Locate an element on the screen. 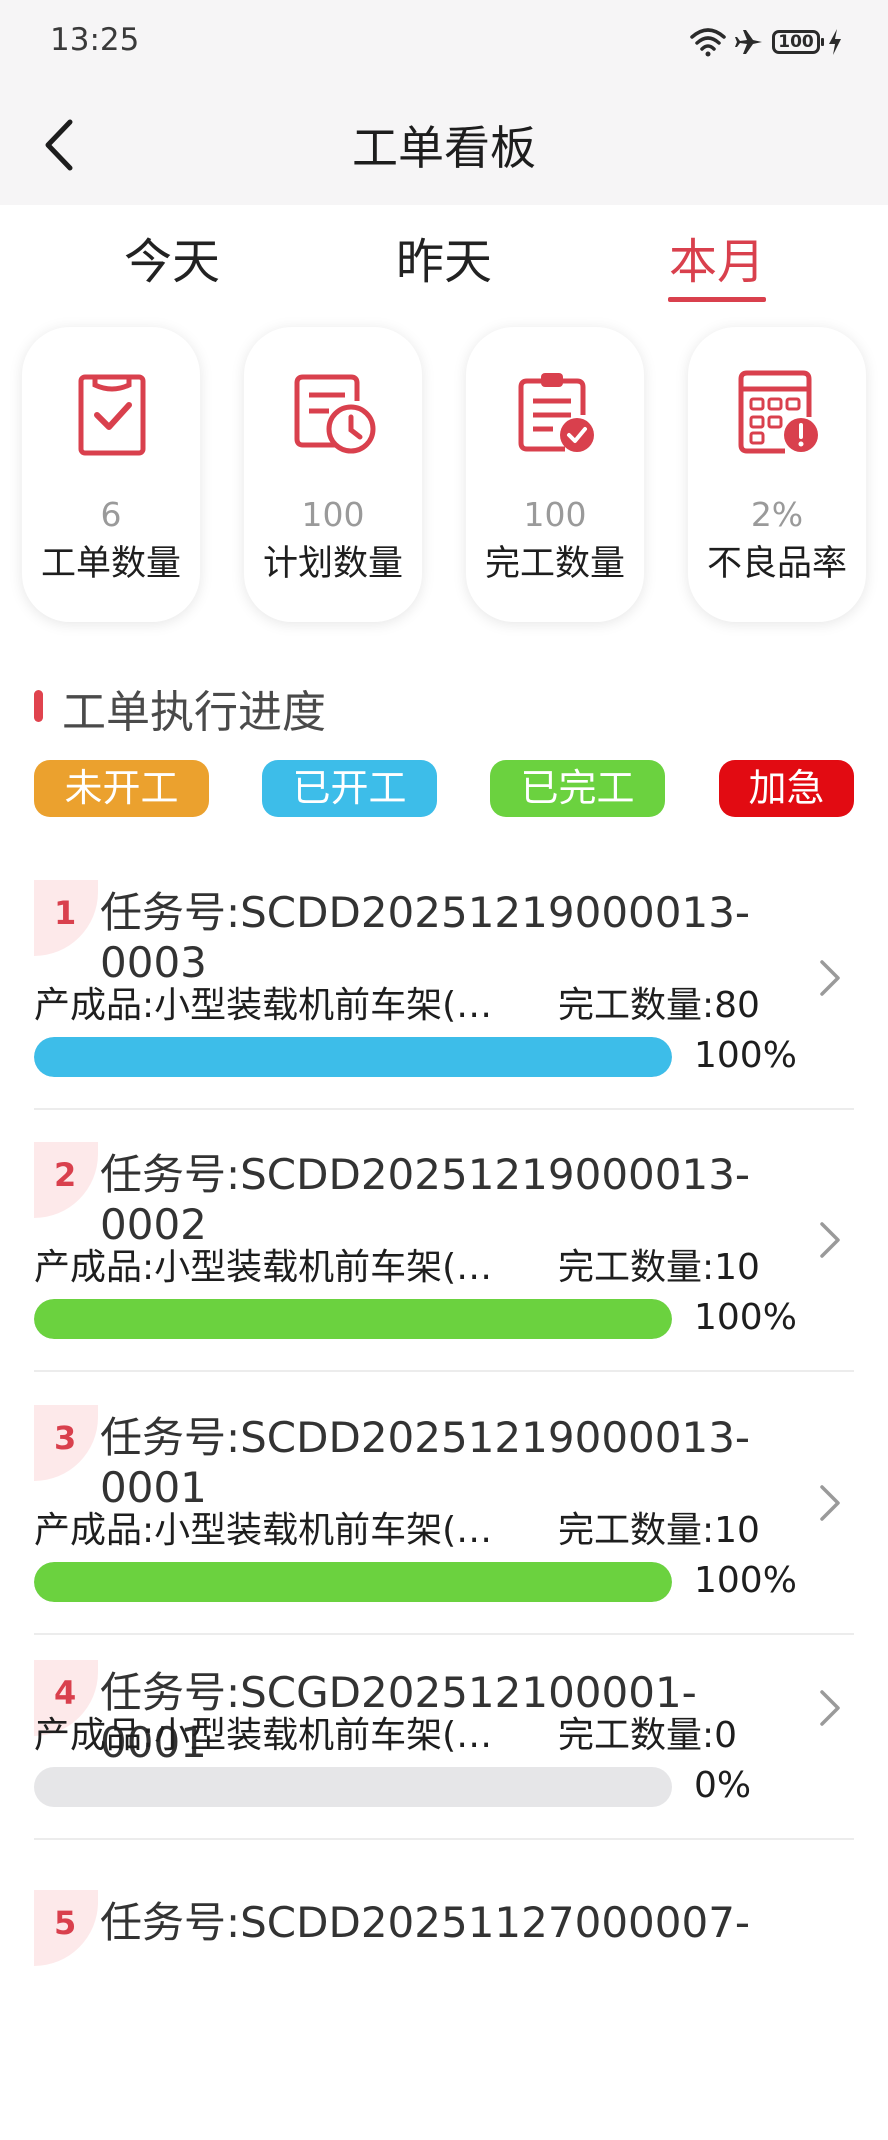 The image size is (888, 2140). stat-value: 2% is located at coordinates (777, 514).